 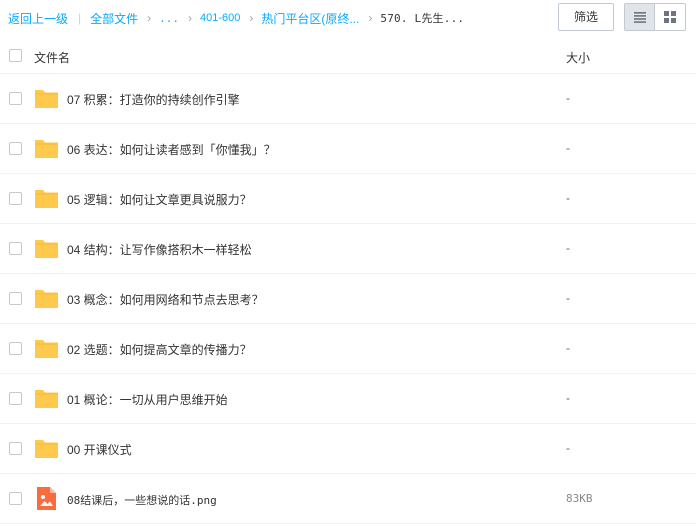 I want to click on grid-view-icon, so click(x=670, y=17).